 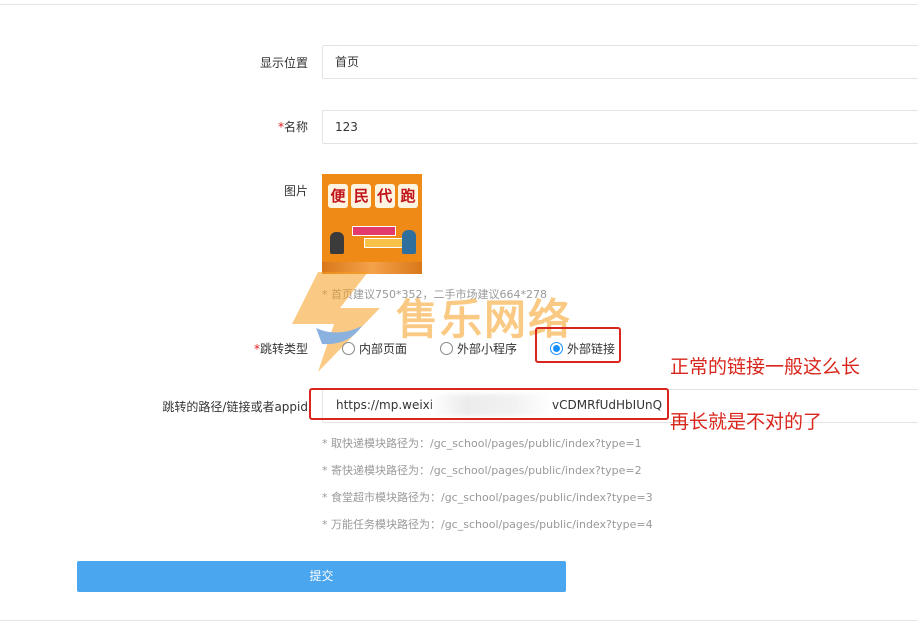 What do you see at coordinates (235, 407) in the screenshot?
I see `path-label: 跳转的路径/链接或者appid` at bounding box center [235, 407].